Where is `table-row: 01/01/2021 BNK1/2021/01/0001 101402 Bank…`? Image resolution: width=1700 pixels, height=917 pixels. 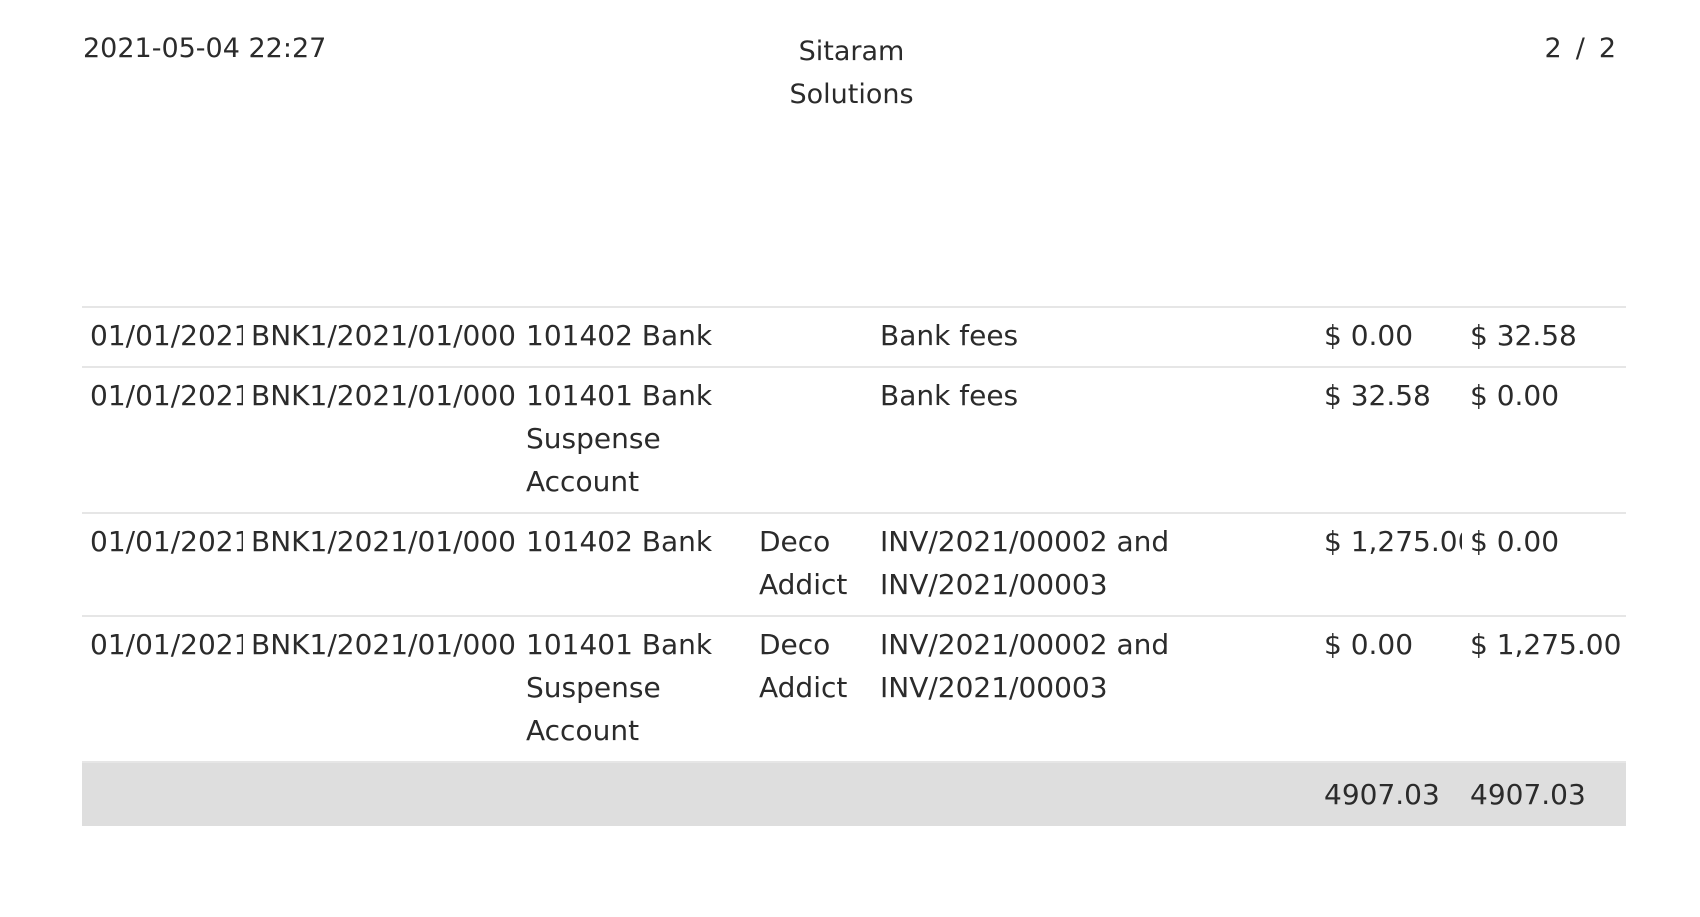 table-row: 01/01/2021 BNK1/2021/01/0001 101402 Bank… is located at coordinates (854, 564).